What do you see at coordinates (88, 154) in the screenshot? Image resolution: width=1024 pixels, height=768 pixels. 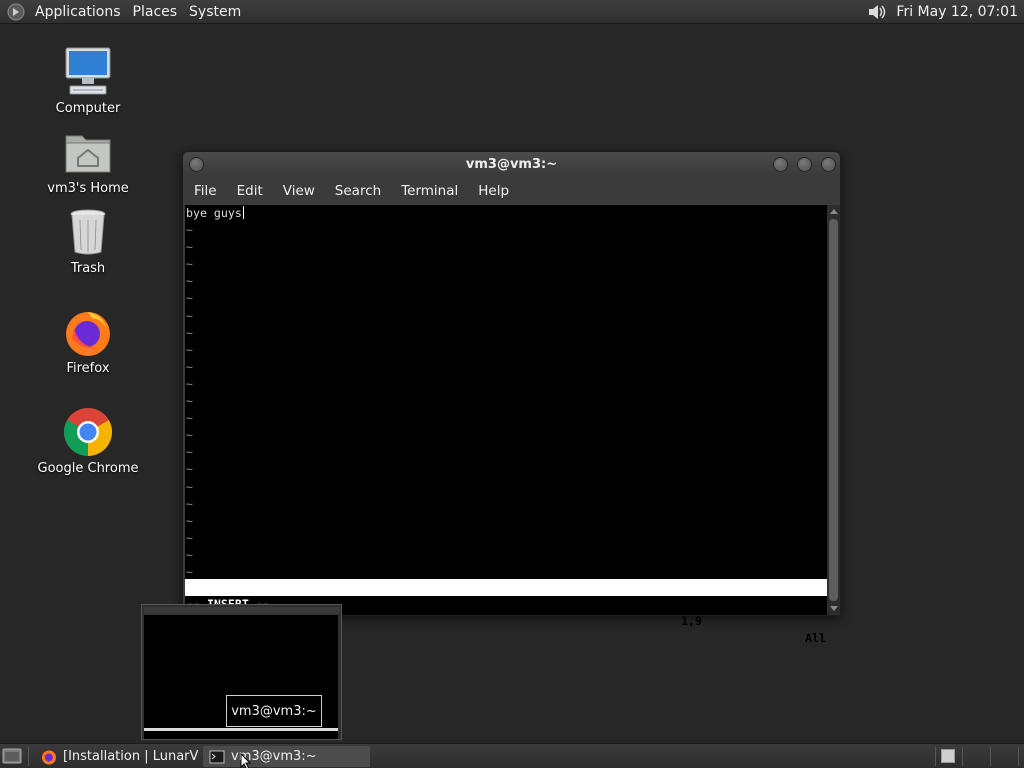 I see `home-folder-icon` at bounding box center [88, 154].